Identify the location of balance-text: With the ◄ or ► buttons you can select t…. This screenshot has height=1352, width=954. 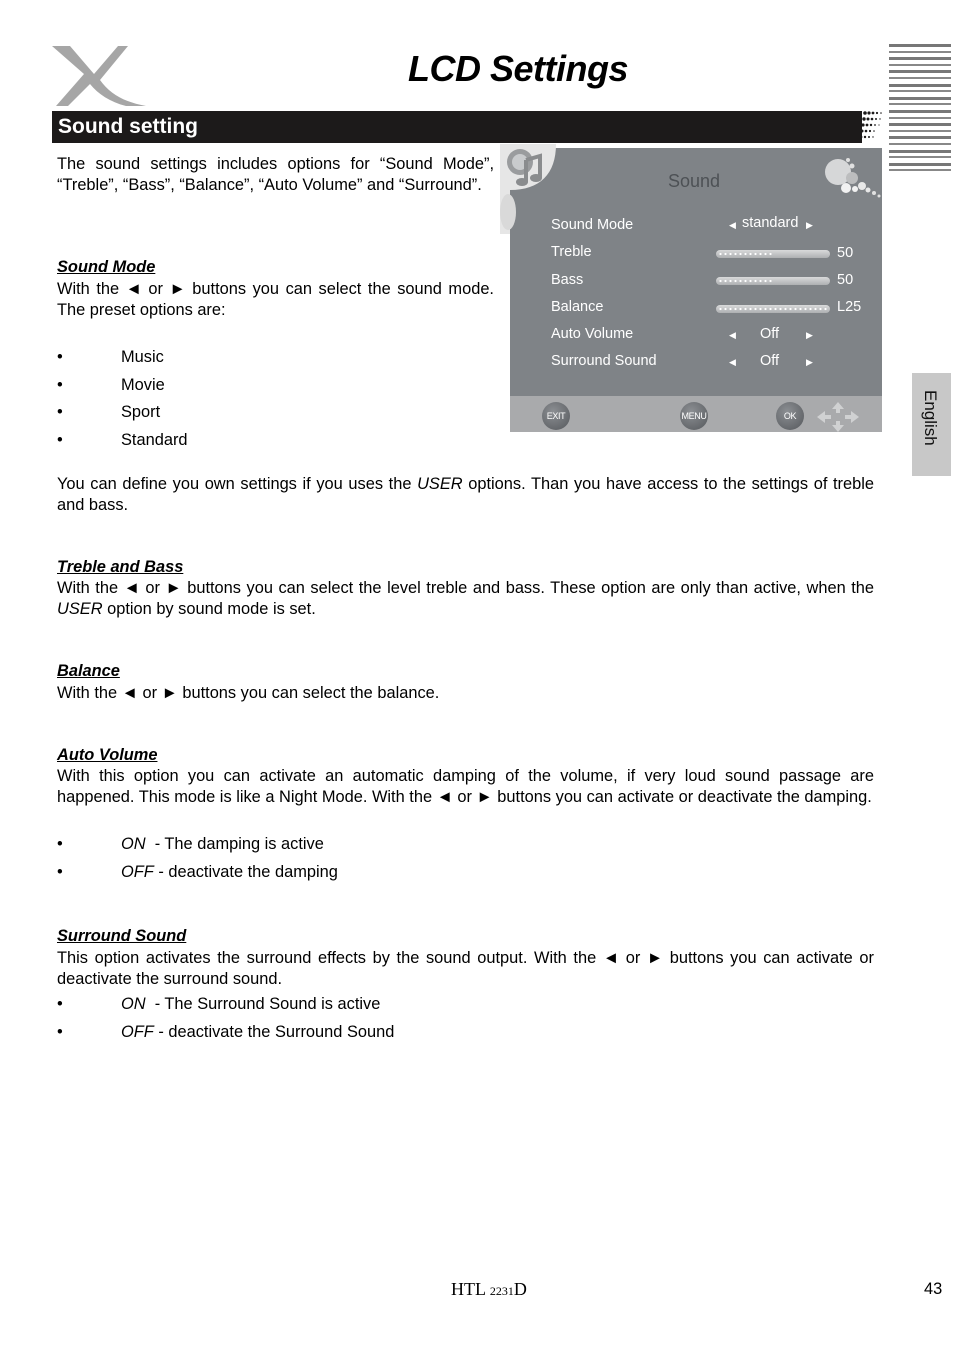
(248, 693).